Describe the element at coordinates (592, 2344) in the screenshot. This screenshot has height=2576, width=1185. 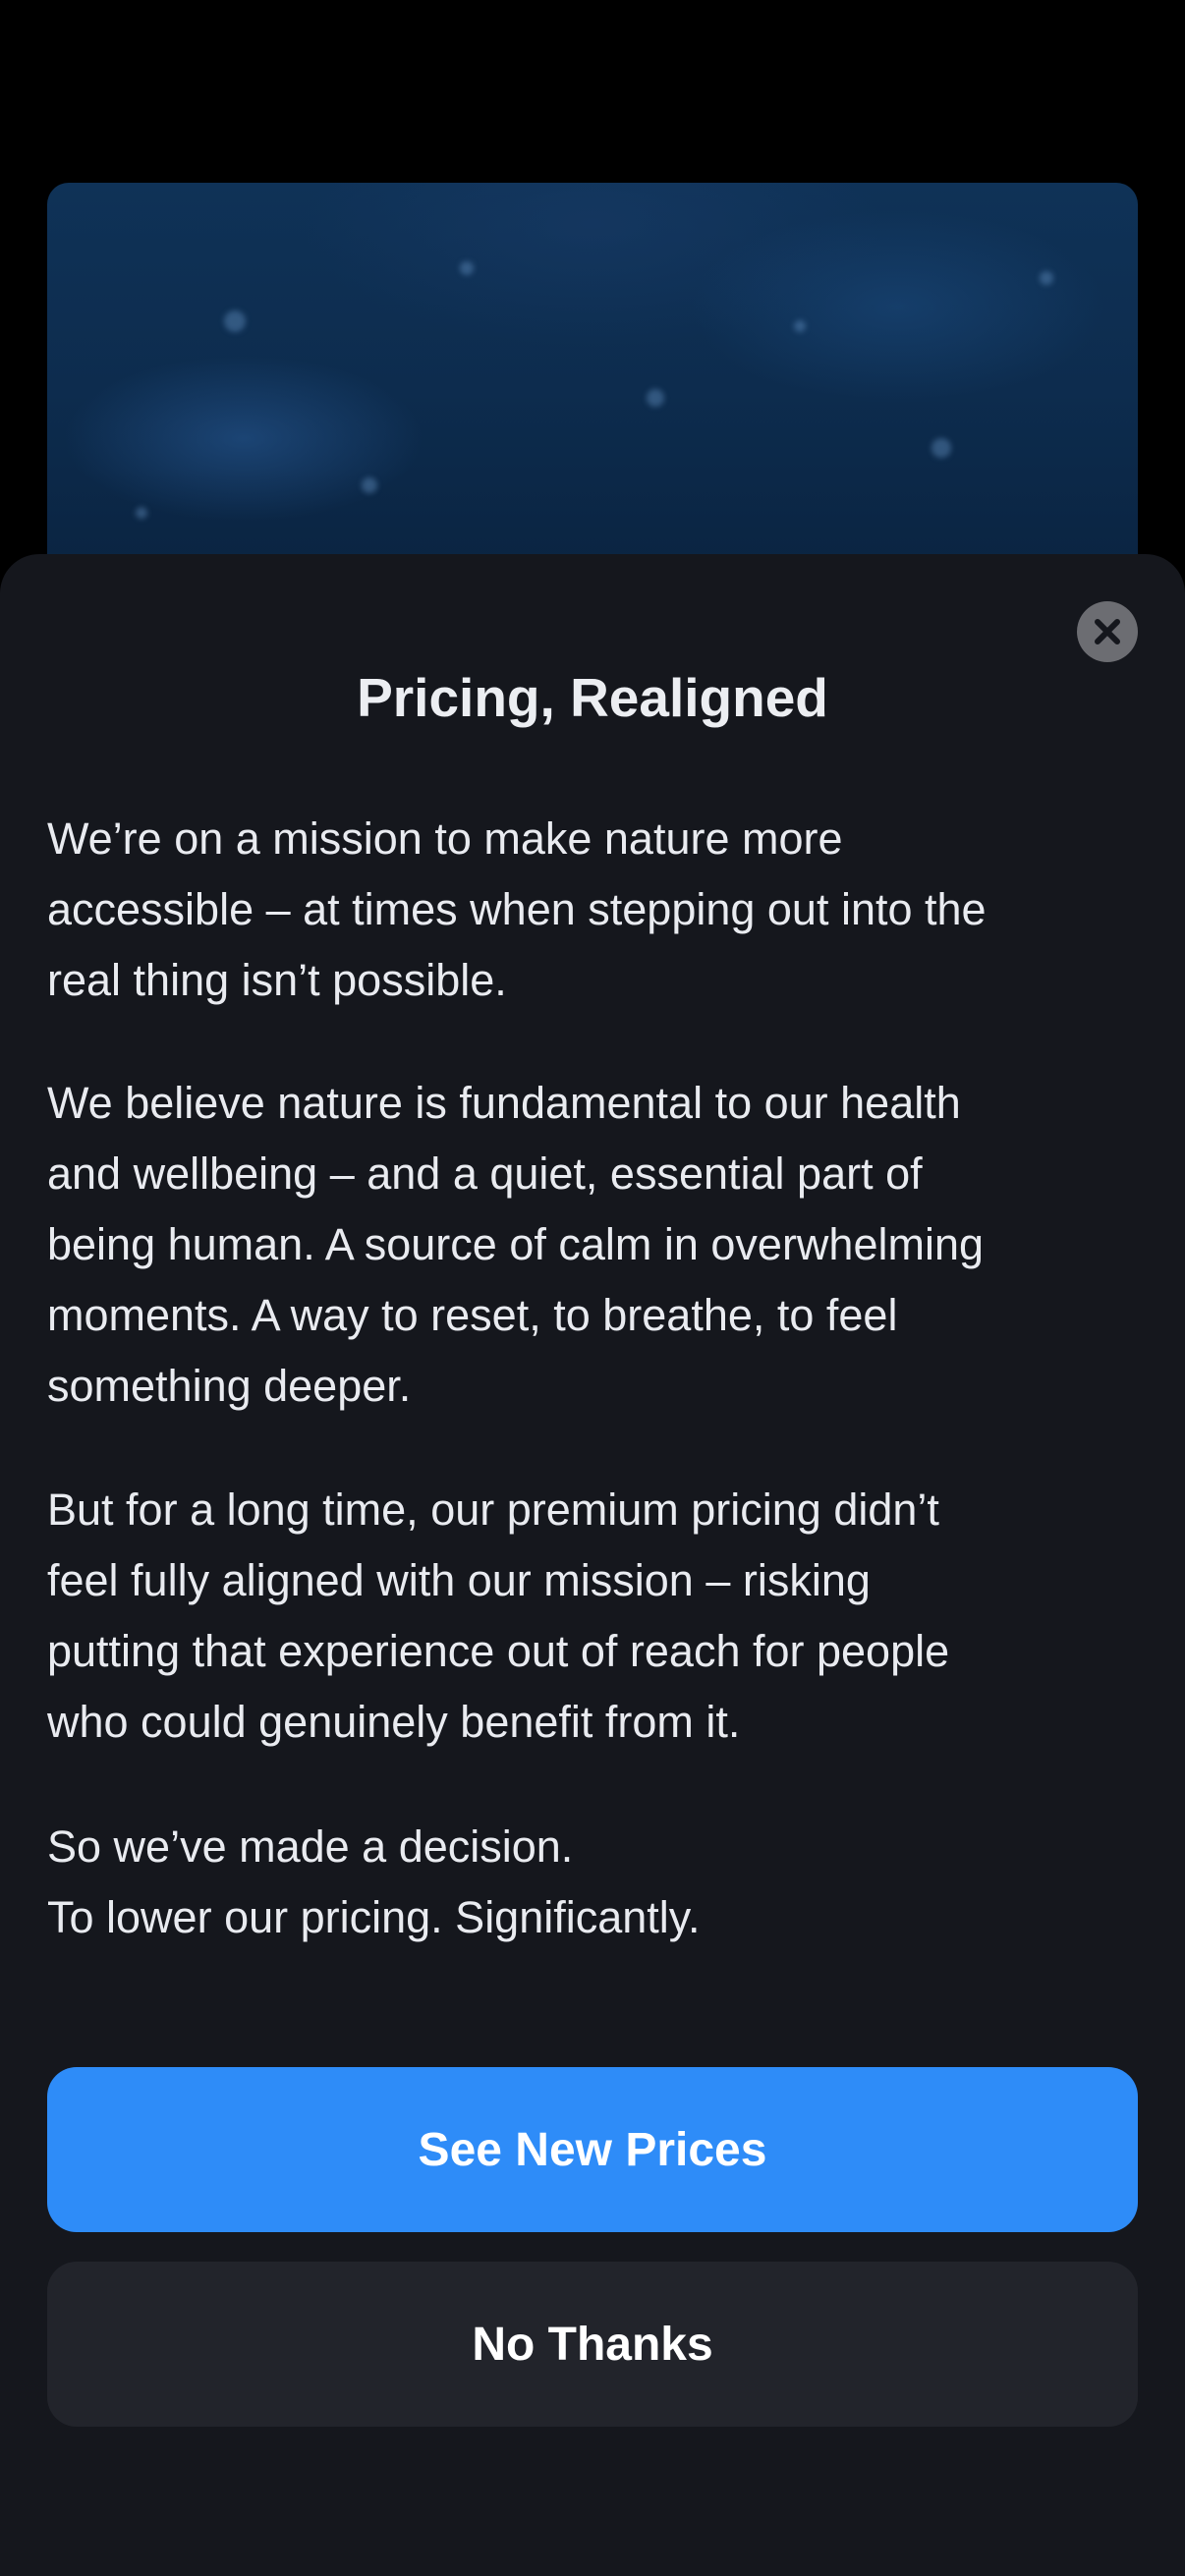
I see `no-thanks-button: No Thanks` at that location.